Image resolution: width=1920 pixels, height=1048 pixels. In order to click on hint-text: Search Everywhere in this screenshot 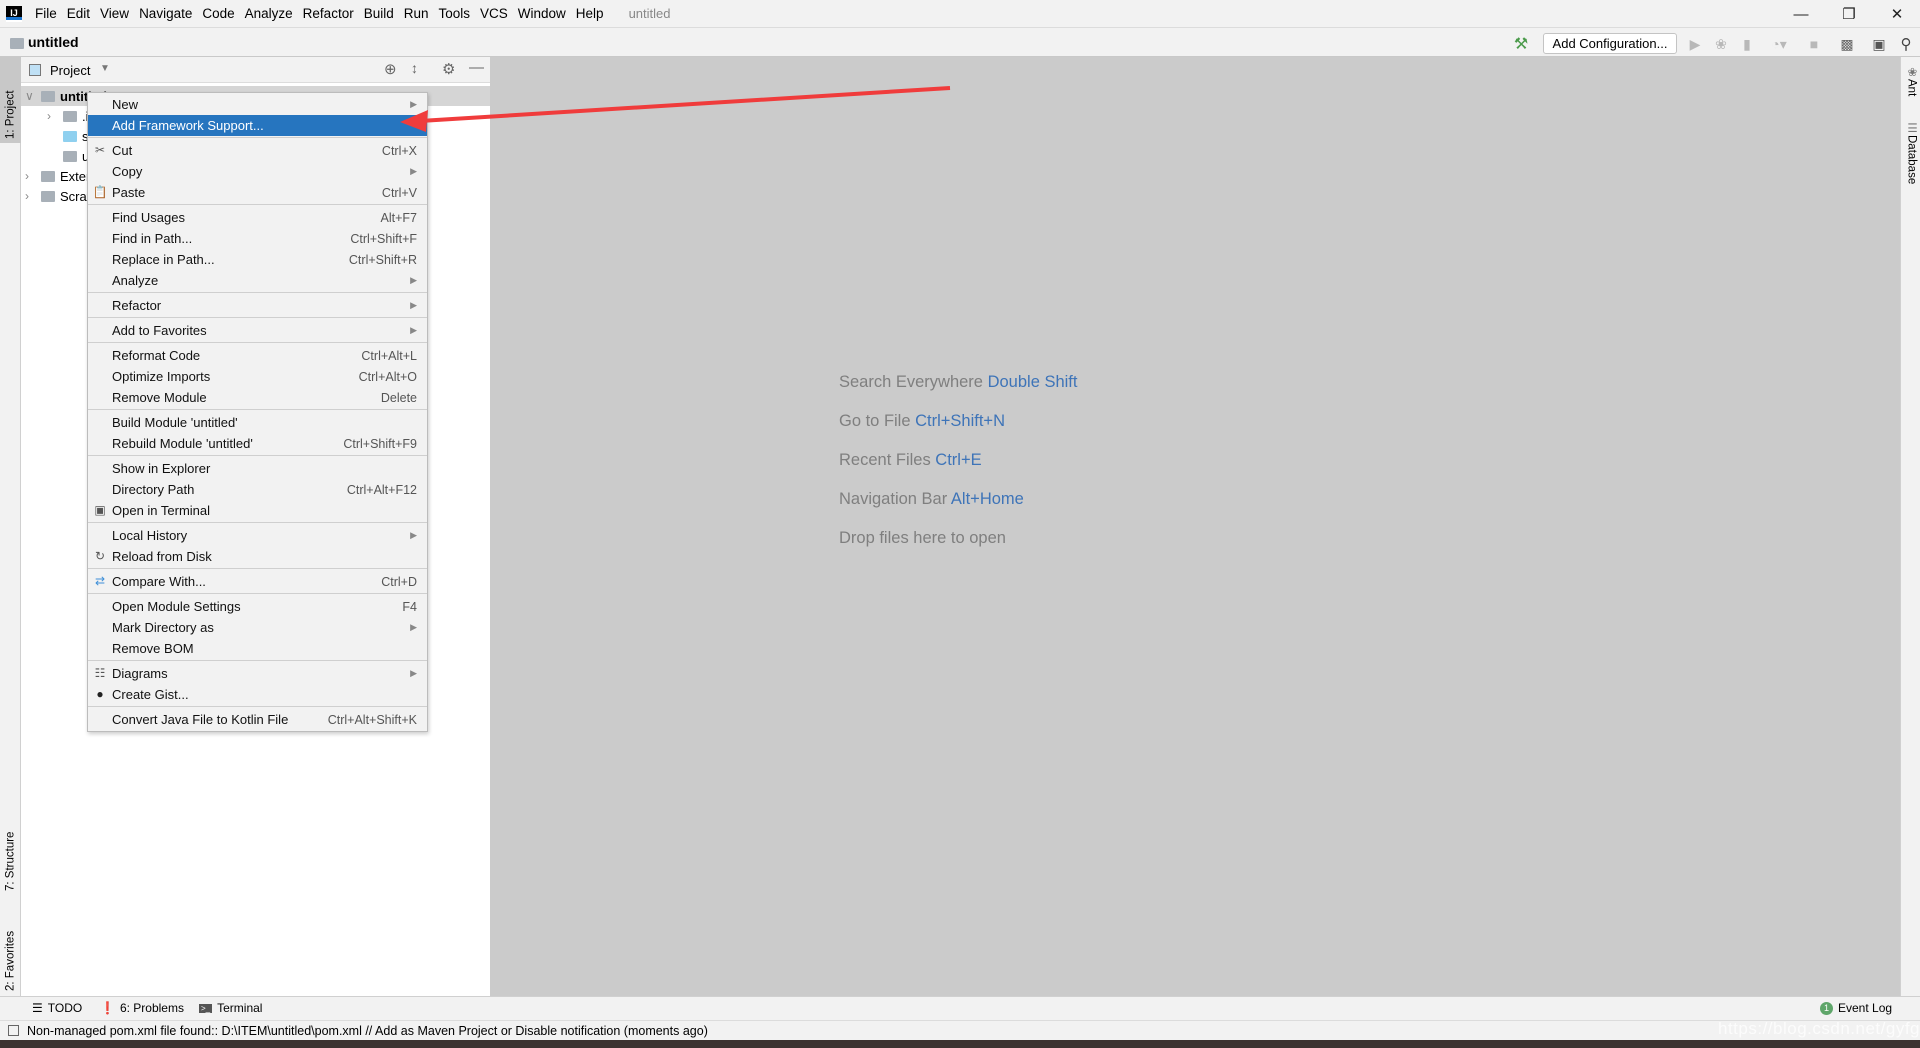, I will do `click(911, 382)`.